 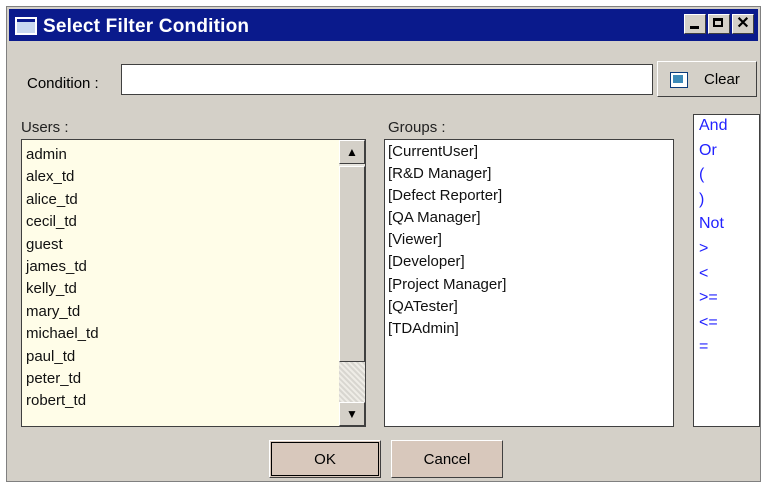 I want to click on scroll-down-arrow-icon: ▼, so click(x=352, y=414).